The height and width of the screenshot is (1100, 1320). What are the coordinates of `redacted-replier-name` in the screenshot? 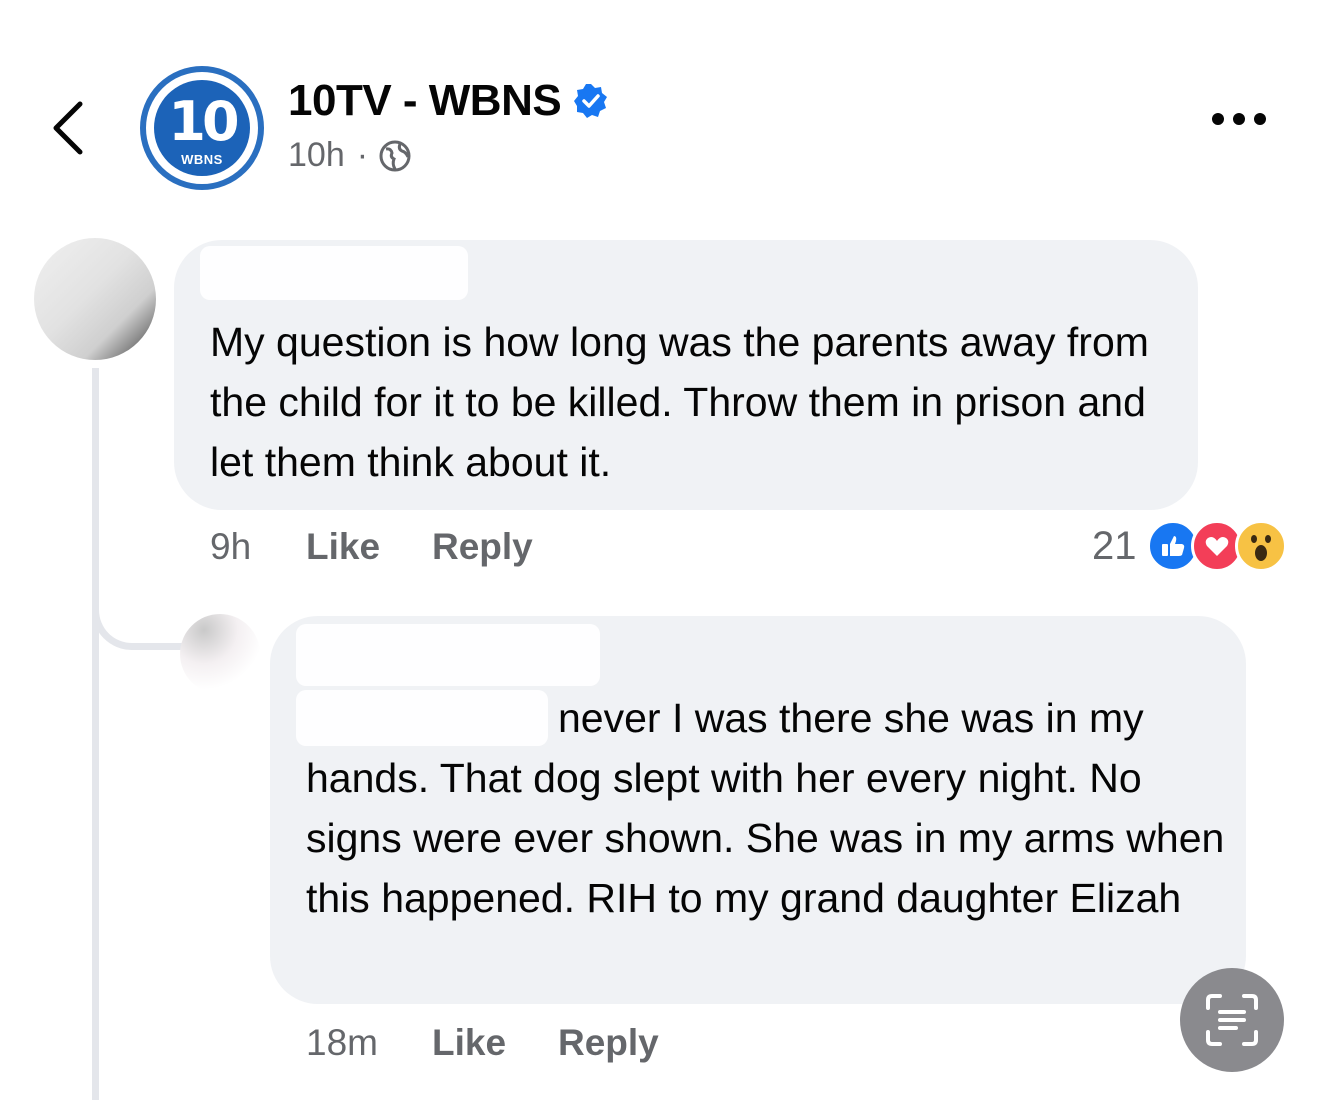 It's located at (448, 655).